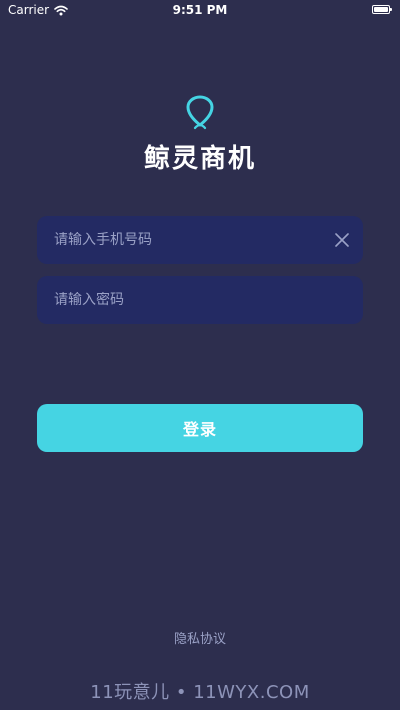  I want to click on phone-input, so click(186, 240).